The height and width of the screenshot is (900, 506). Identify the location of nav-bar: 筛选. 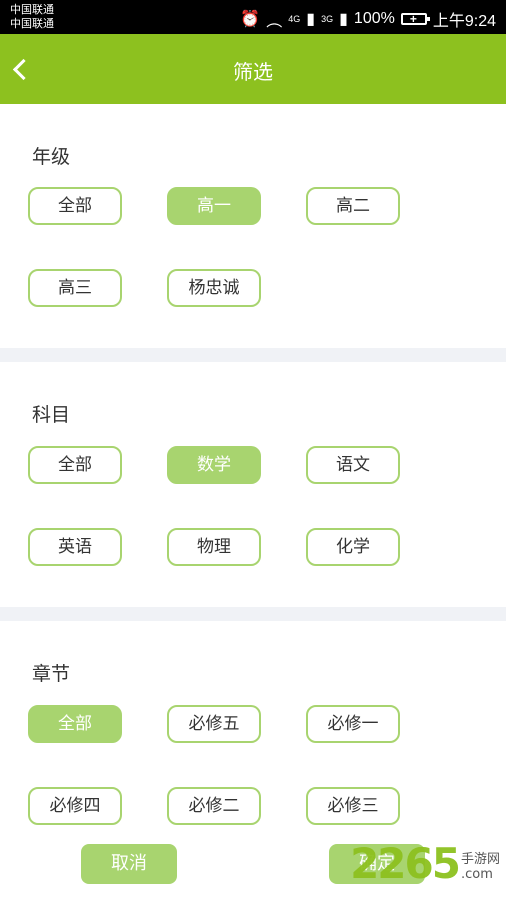
(253, 69).